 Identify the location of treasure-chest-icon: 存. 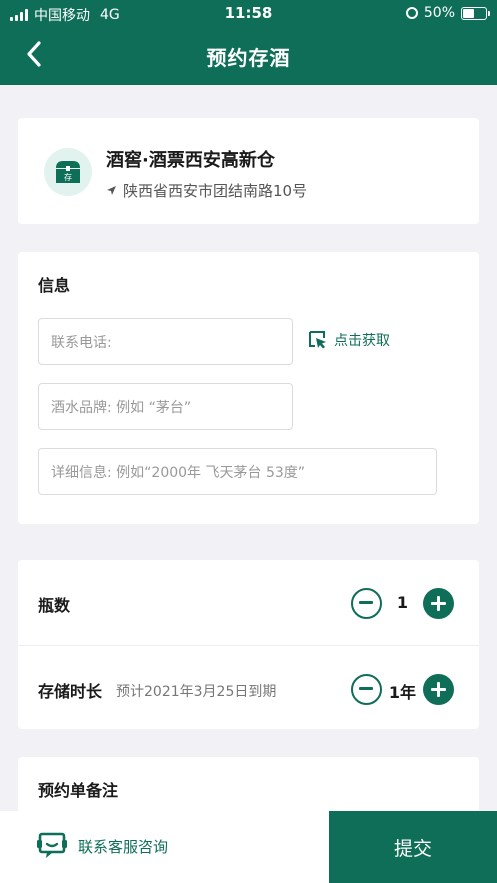
(68, 172).